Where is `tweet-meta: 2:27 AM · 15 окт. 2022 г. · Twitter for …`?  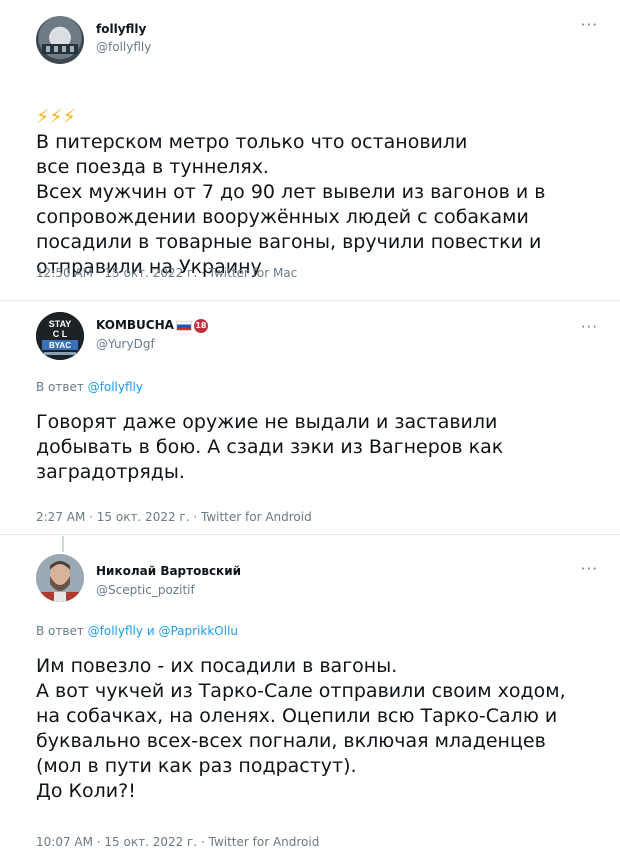
tweet-meta: 2:27 AM · 15 окт. 2022 г. · Twitter for … is located at coordinates (174, 517).